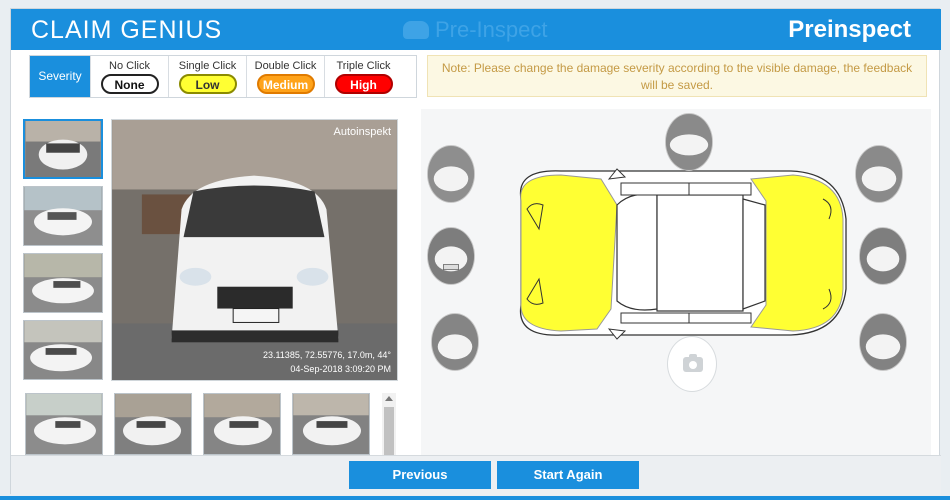  What do you see at coordinates (389, 432) in the screenshot?
I see `scrollbar-thumb` at bounding box center [389, 432].